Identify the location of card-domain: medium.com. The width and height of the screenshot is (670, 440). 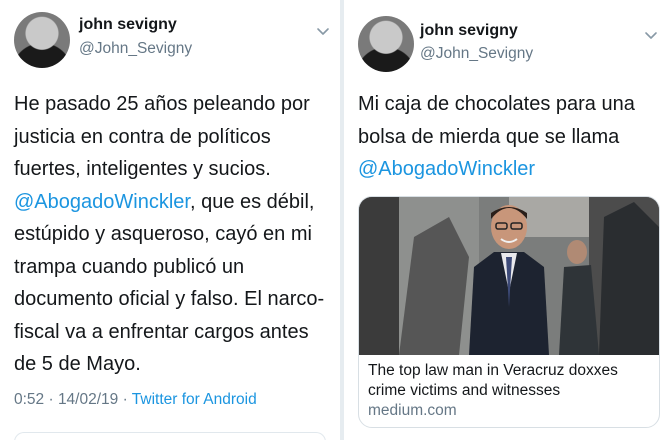
(412, 410).